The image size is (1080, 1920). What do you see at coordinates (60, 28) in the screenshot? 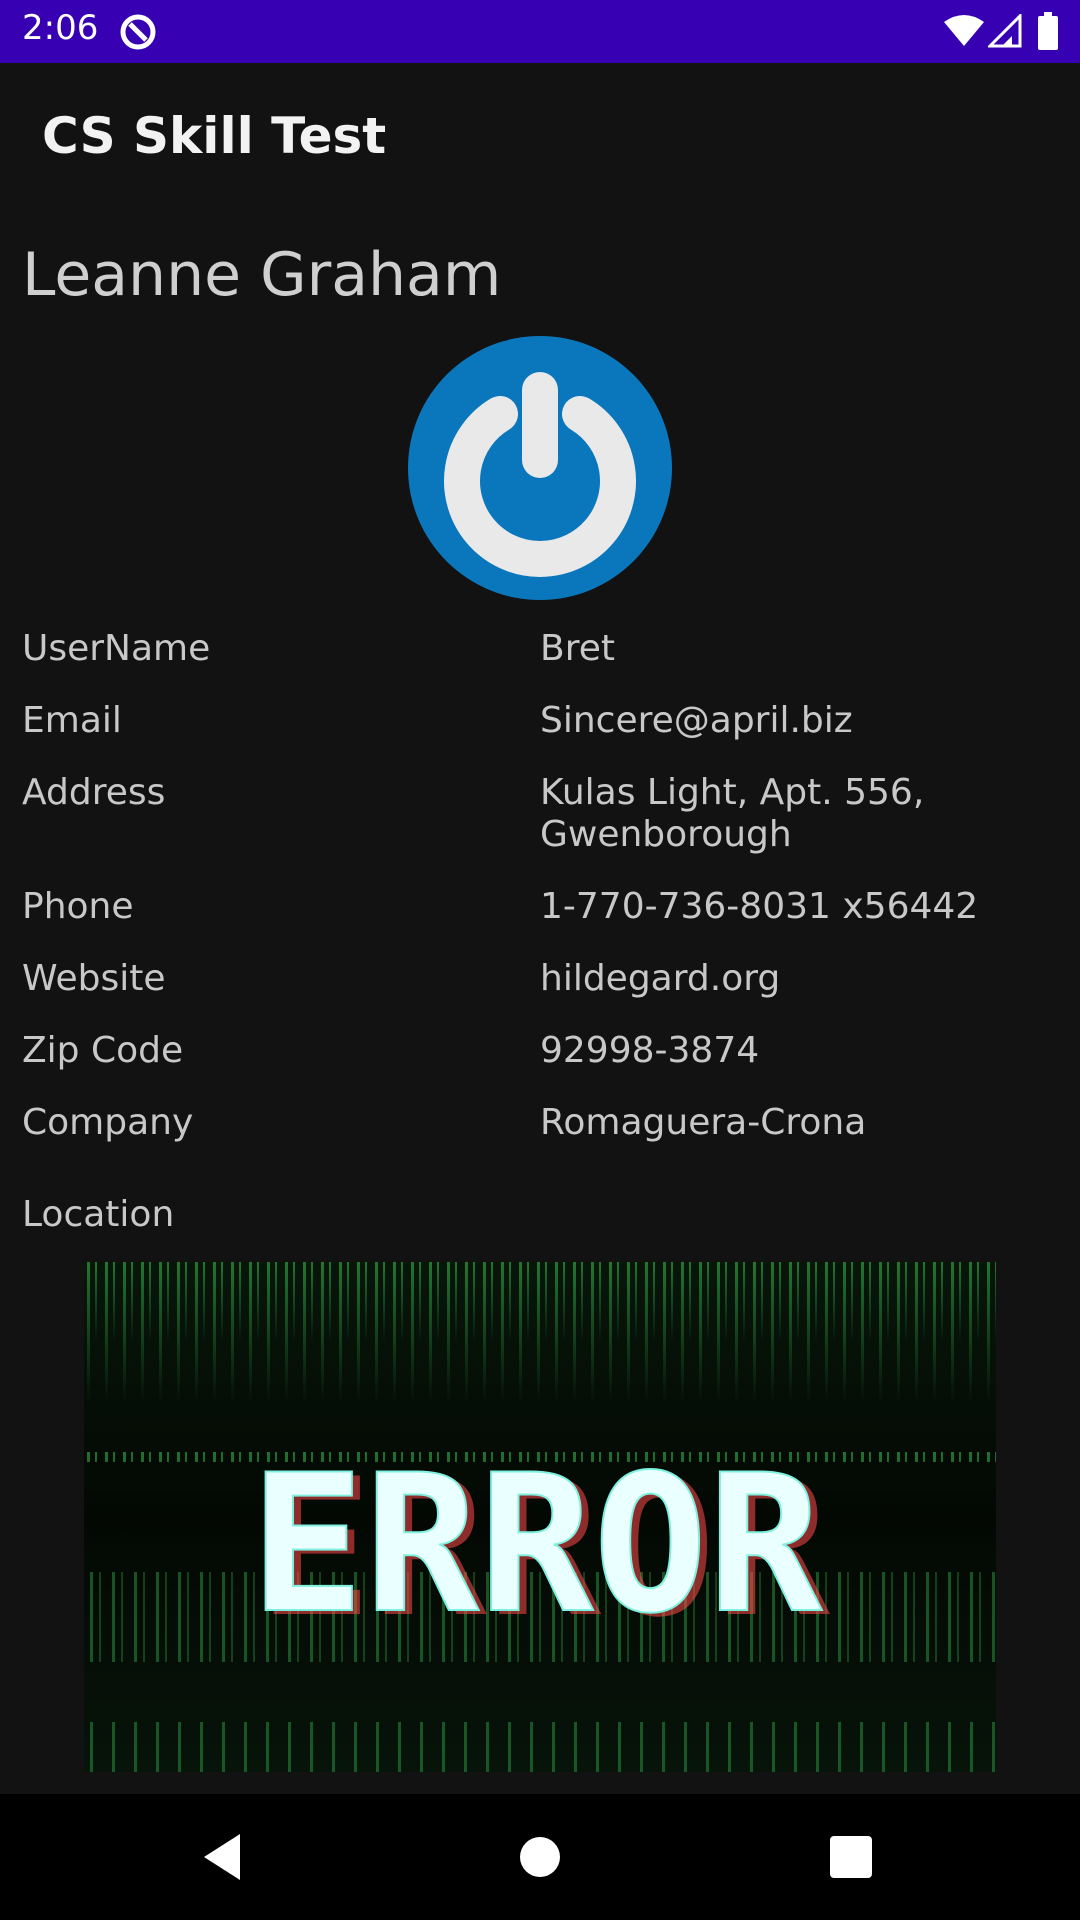
I see `status-time: 2:06` at bounding box center [60, 28].